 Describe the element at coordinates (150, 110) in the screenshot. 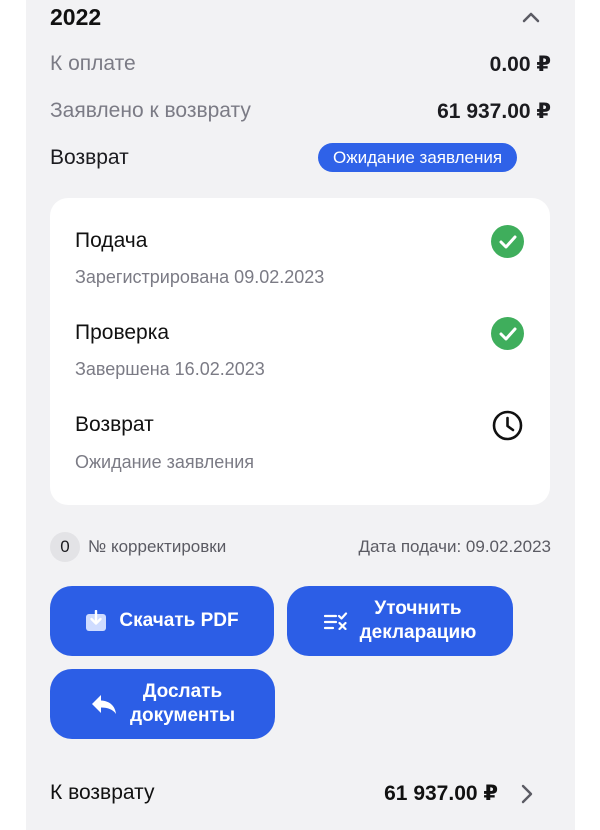

I see `claimed-label: Заявлено к возврату` at that location.